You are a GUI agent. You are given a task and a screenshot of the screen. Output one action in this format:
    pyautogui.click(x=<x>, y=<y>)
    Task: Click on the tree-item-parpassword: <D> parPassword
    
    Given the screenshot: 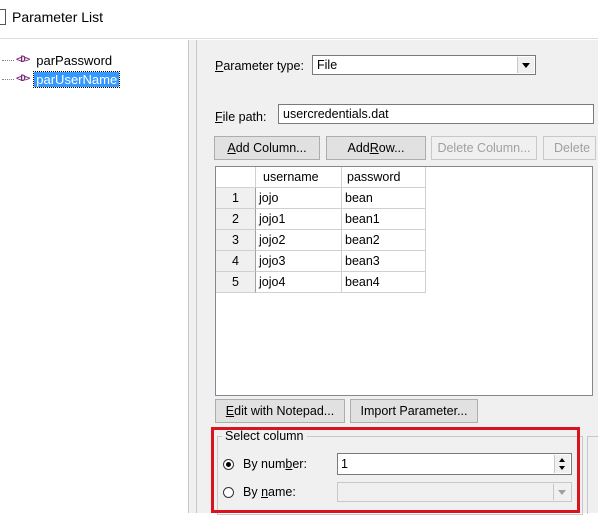 What is the action you would take?
    pyautogui.click(x=58, y=60)
    